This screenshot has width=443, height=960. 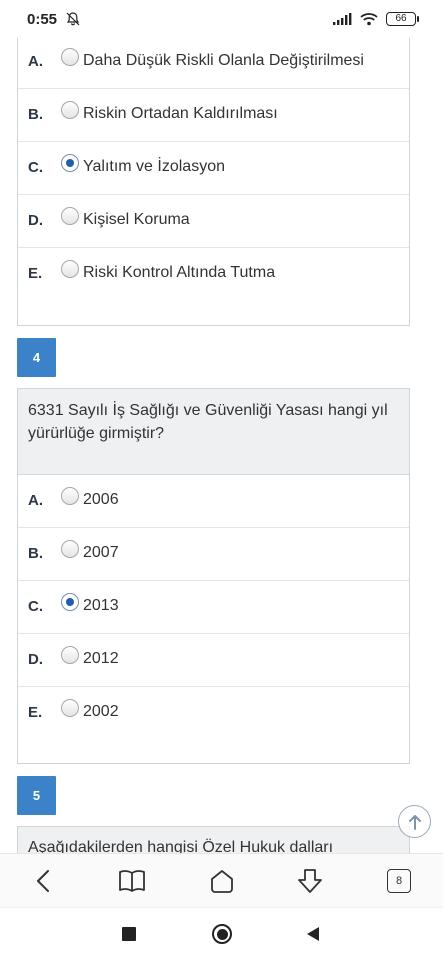 I want to click on option-text: Riskin Ortadan Kaldırılması, so click(x=180, y=113).